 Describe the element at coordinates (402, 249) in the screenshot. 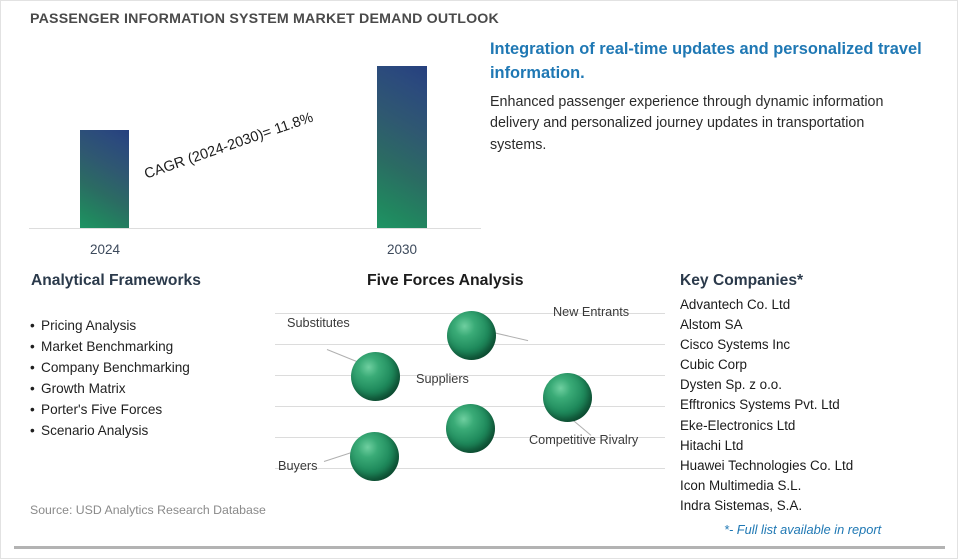

I see `bar-label-2030: 2030` at that location.